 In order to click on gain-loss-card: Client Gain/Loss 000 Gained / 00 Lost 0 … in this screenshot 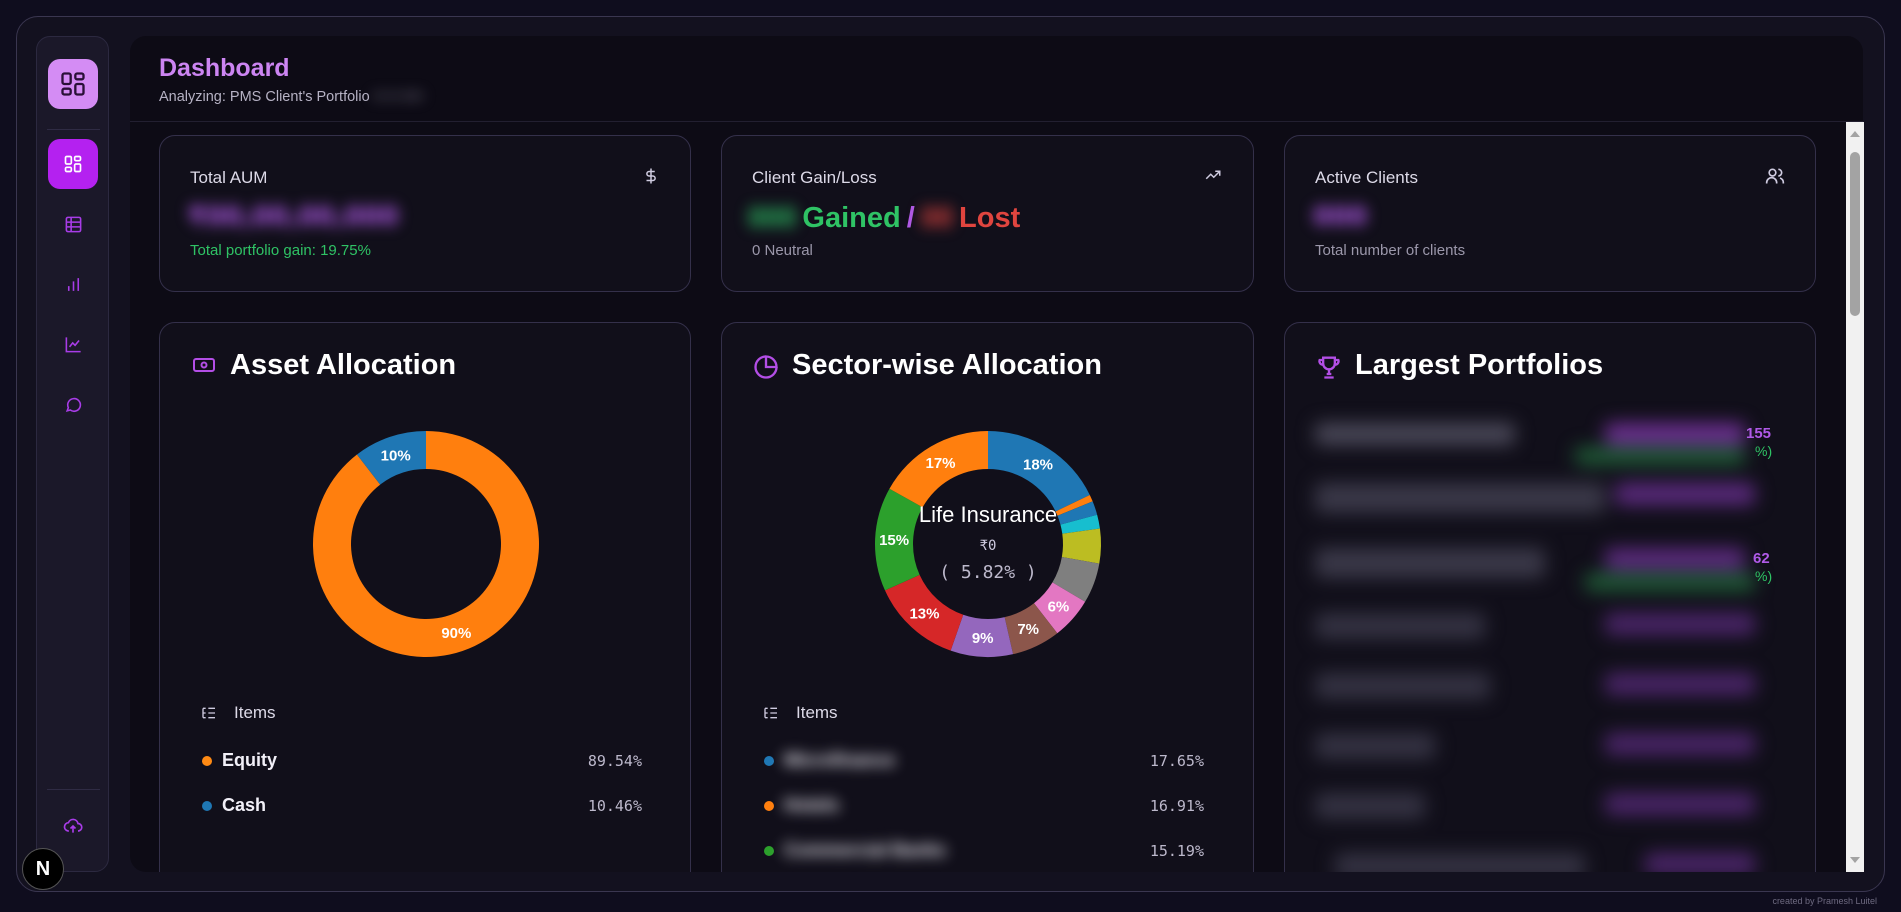, I will do `click(987, 213)`.